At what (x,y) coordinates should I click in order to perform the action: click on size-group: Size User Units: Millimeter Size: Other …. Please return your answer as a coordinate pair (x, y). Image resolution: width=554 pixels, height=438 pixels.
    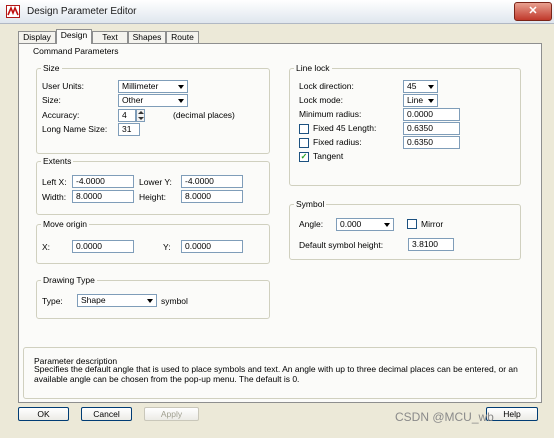
    Looking at the image, I should click on (153, 108).